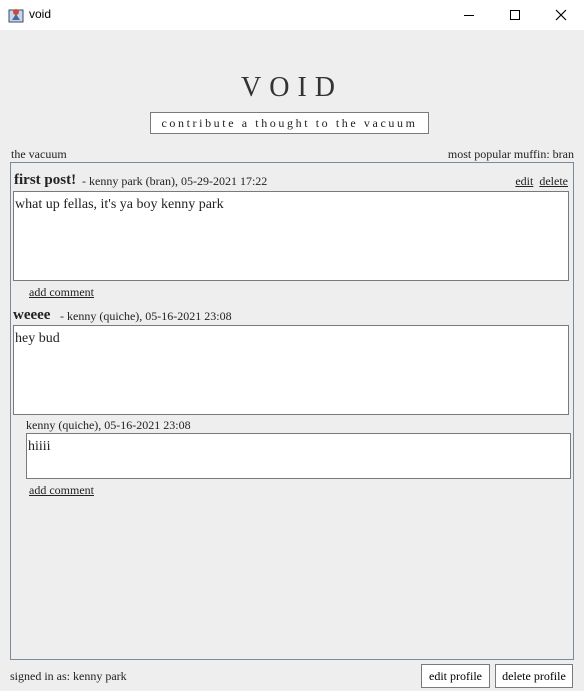 This screenshot has height=691, width=584. I want to click on delete-profile-button: delete profile, so click(534, 676).